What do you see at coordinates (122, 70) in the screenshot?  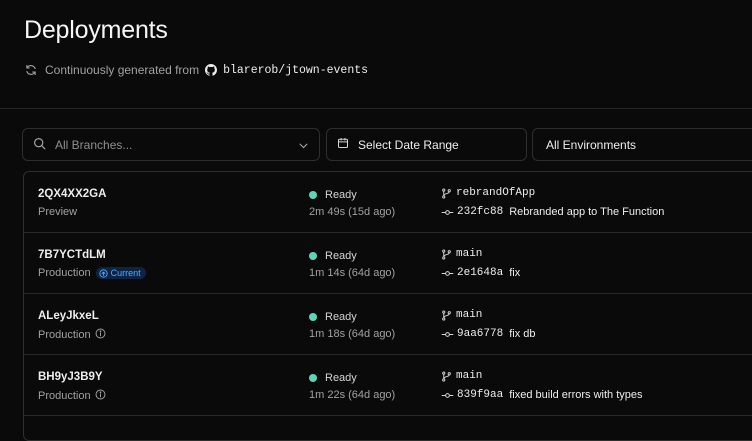 I see `subtitle-text: Continuously generated from` at bounding box center [122, 70].